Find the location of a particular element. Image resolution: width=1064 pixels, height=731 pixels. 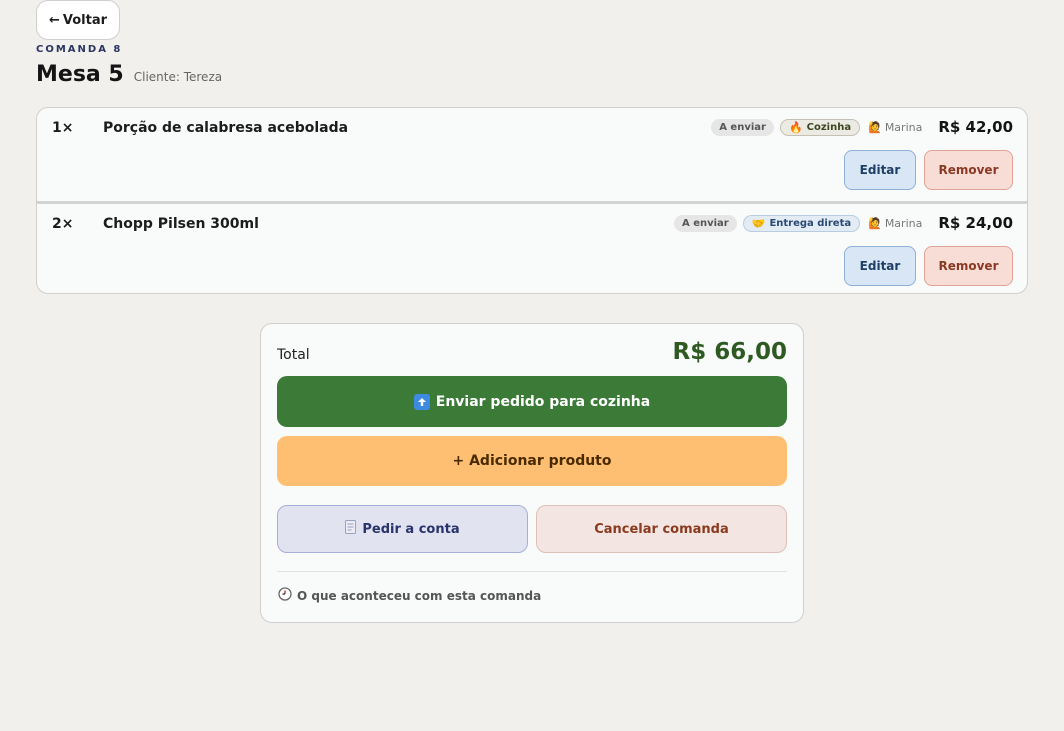

item-destination-badge: 🤝 Entrega direta is located at coordinates (801, 223).